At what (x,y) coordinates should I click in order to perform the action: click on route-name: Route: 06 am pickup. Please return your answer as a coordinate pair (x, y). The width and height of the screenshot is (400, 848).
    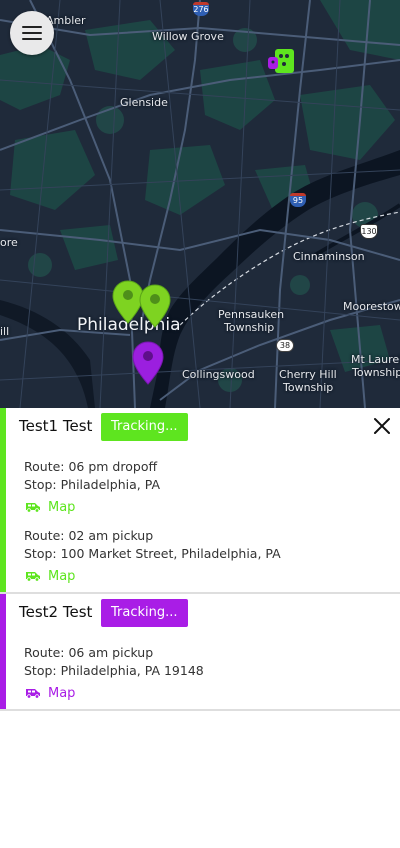
    Looking at the image, I should click on (89, 652).